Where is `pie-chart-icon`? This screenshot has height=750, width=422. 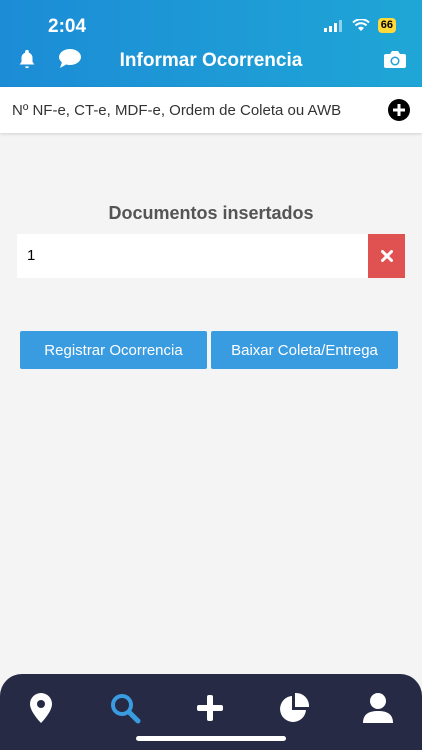 pie-chart-icon is located at coordinates (295, 707).